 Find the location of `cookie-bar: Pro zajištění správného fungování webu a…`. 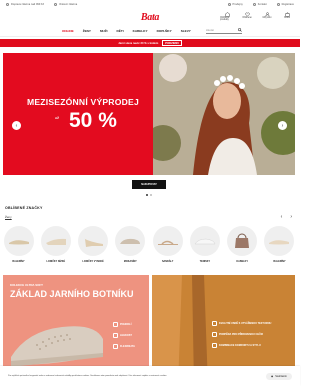

cookie-bar: Pro zajištění správného fungování webu a… is located at coordinates (150, 376).